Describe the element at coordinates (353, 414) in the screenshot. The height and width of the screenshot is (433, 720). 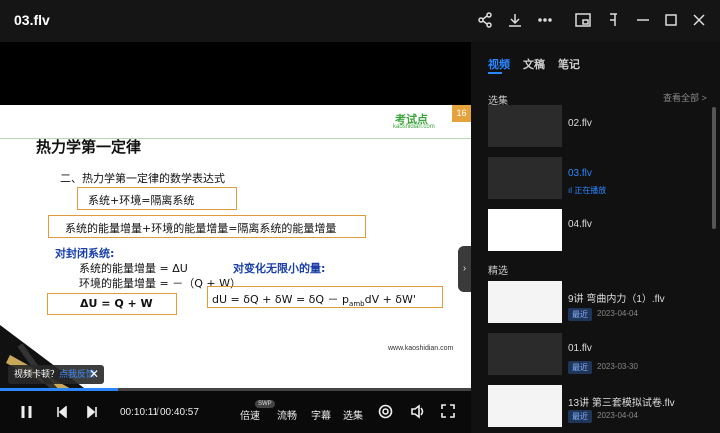
I see `episodes-button: 选集` at that location.